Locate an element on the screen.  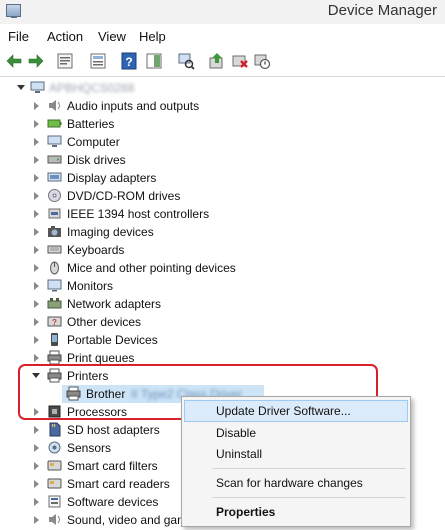
menu-properties: Properties is located at coordinates (296, 512).